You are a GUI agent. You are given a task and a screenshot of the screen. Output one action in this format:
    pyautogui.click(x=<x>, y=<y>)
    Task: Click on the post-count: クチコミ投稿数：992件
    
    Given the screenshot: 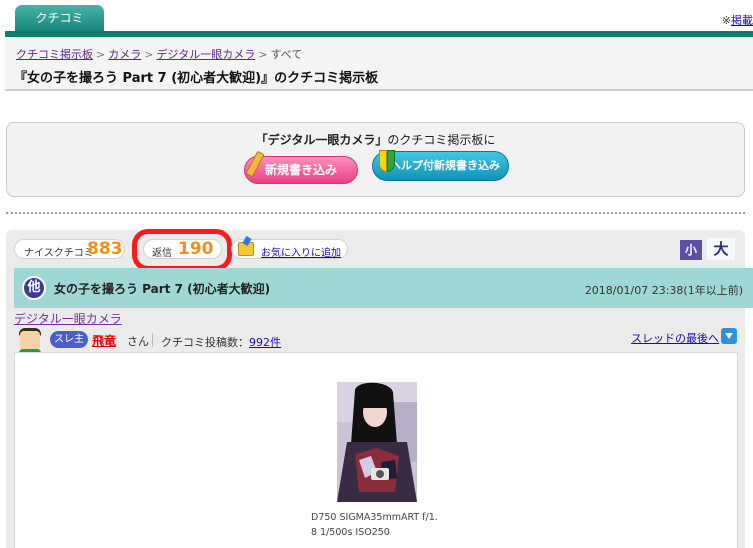 What is the action you would take?
    pyautogui.click(x=221, y=342)
    